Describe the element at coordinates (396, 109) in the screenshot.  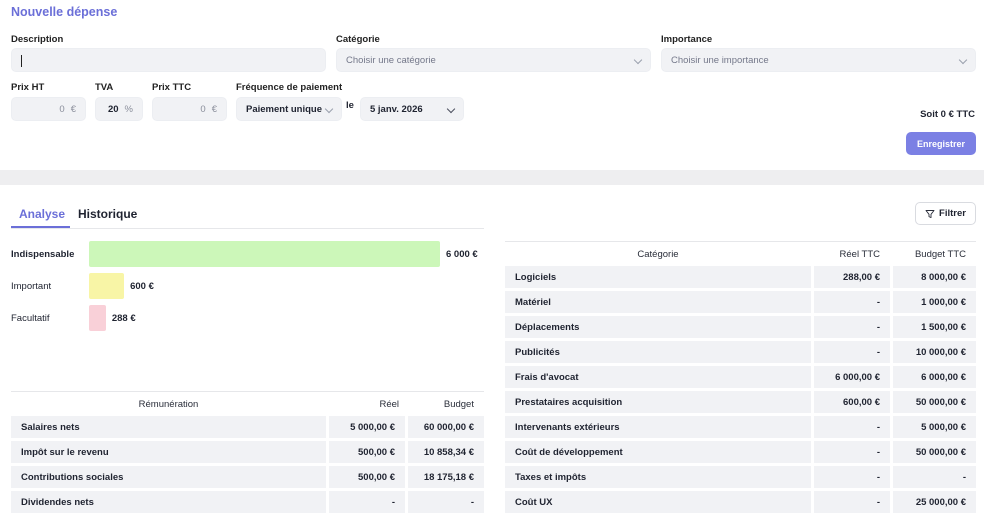
I see `date-value: 5 janv. 2026` at that location.